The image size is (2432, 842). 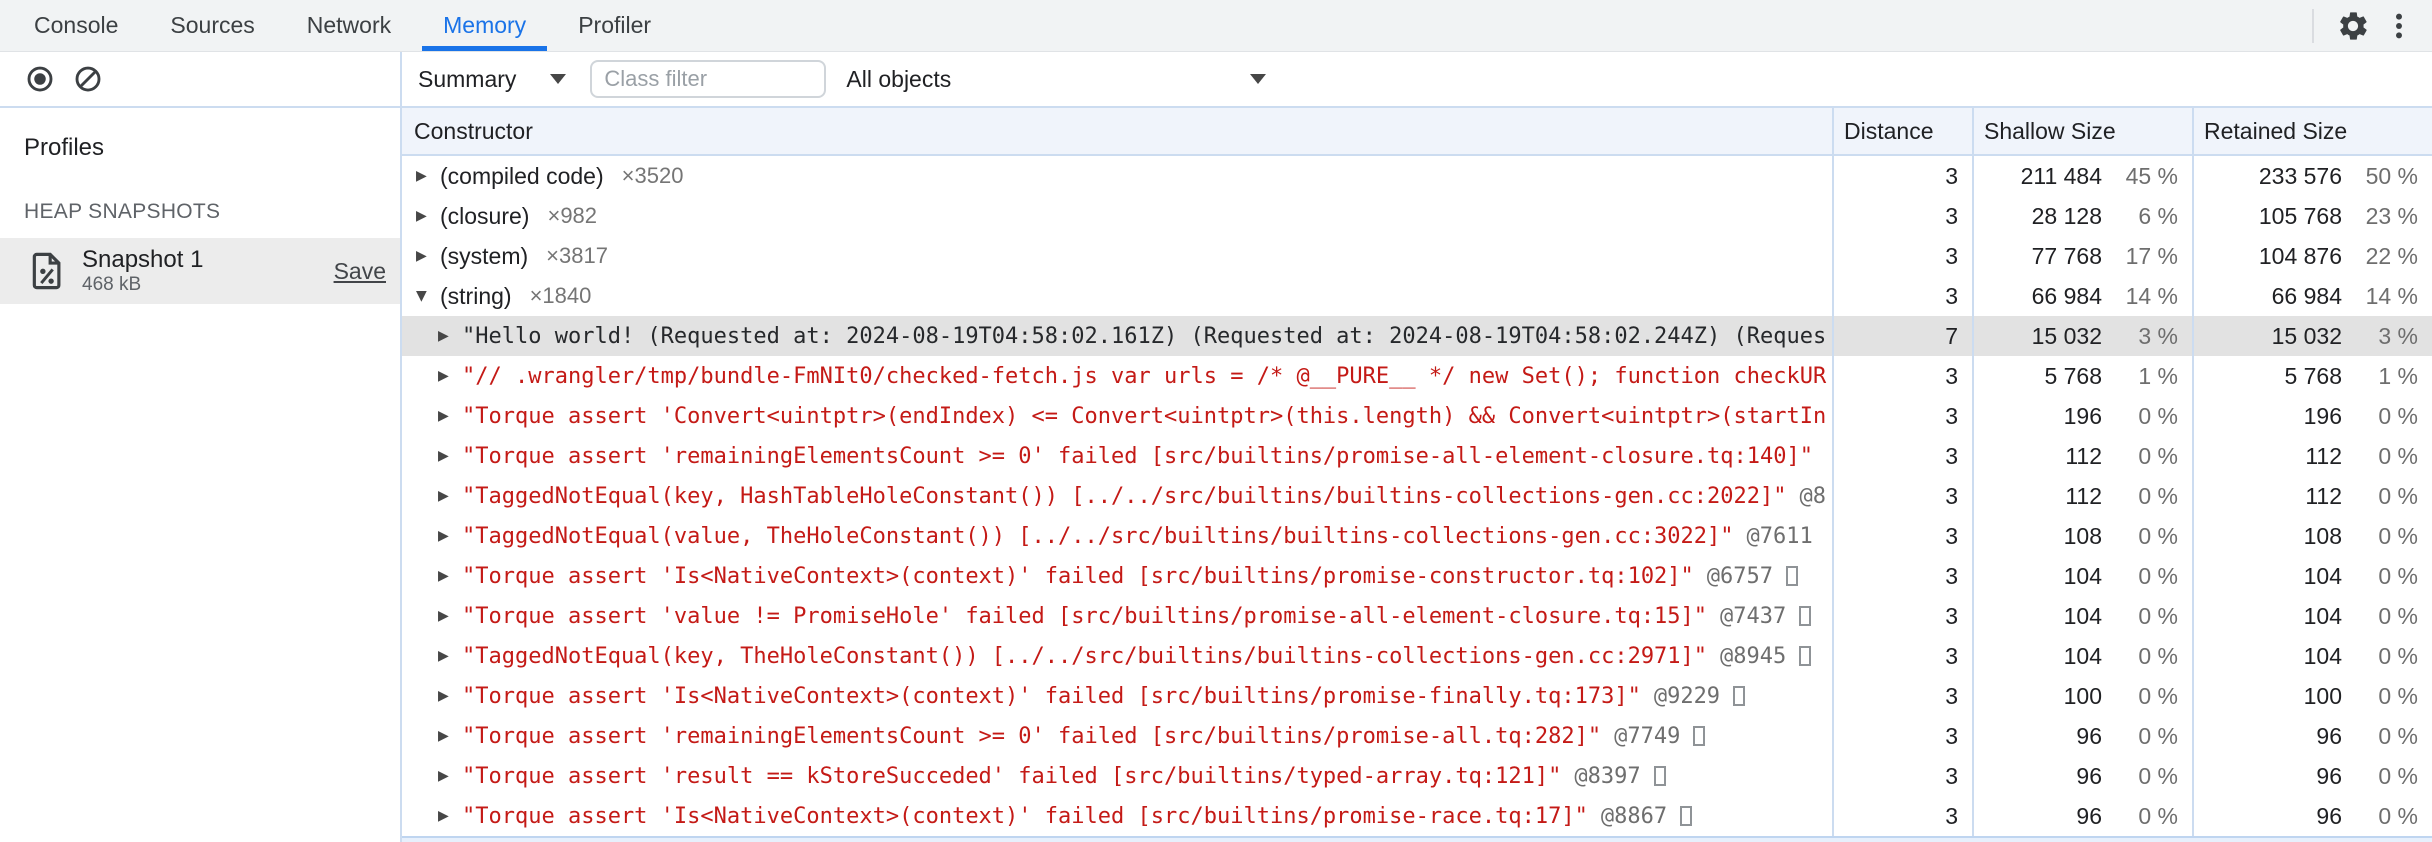 What do you see at coordinates (1417, 256) in the screenshot?
I see `table-row: ▶ (system) ×3817 3 77 768 17 % 104 876 22 %` at bounding box center [1417, 256].